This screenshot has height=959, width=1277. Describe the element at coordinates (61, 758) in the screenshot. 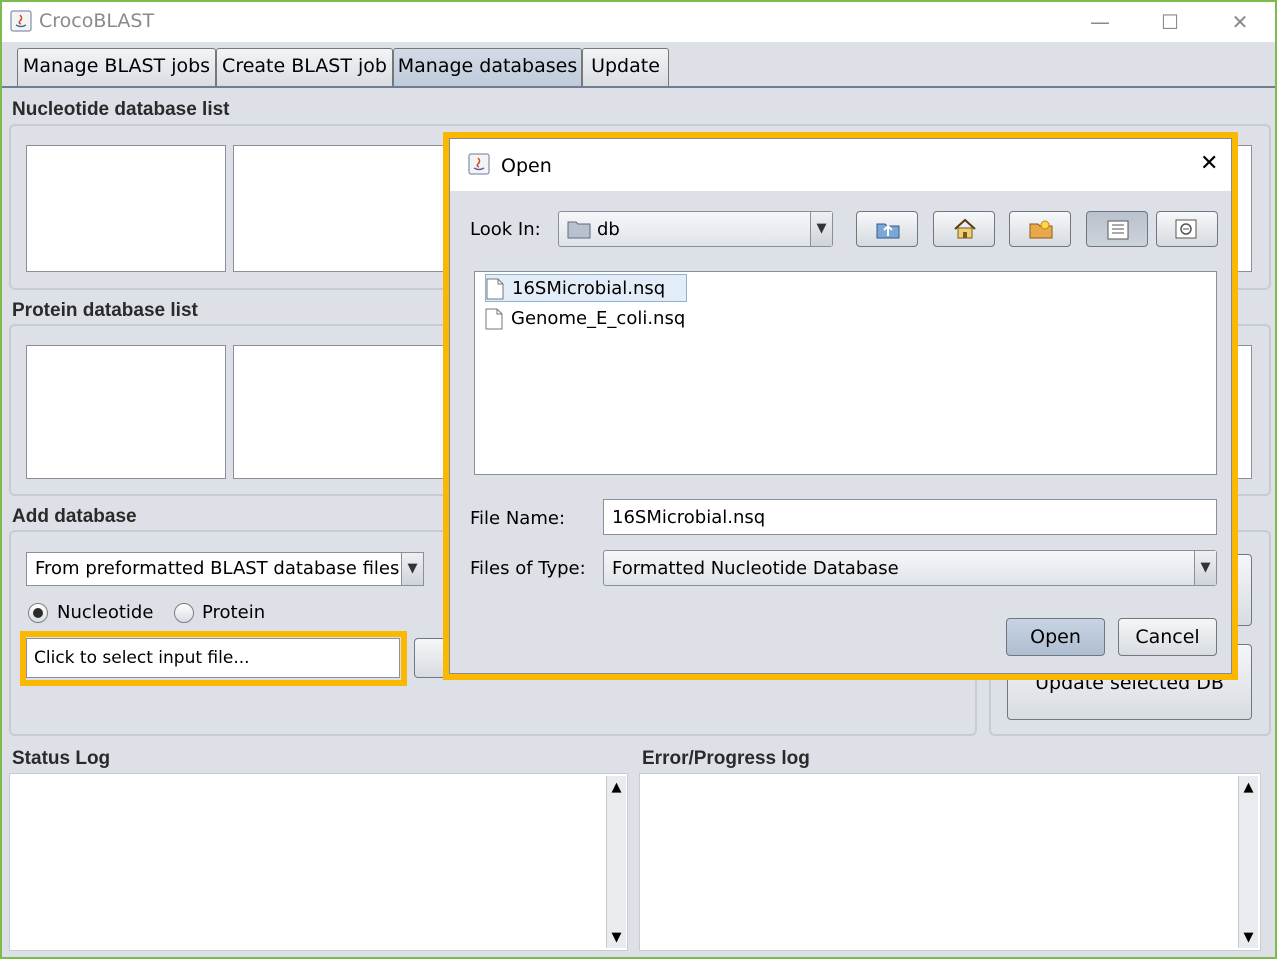

I see `status-log-title: Status Log` at that location.